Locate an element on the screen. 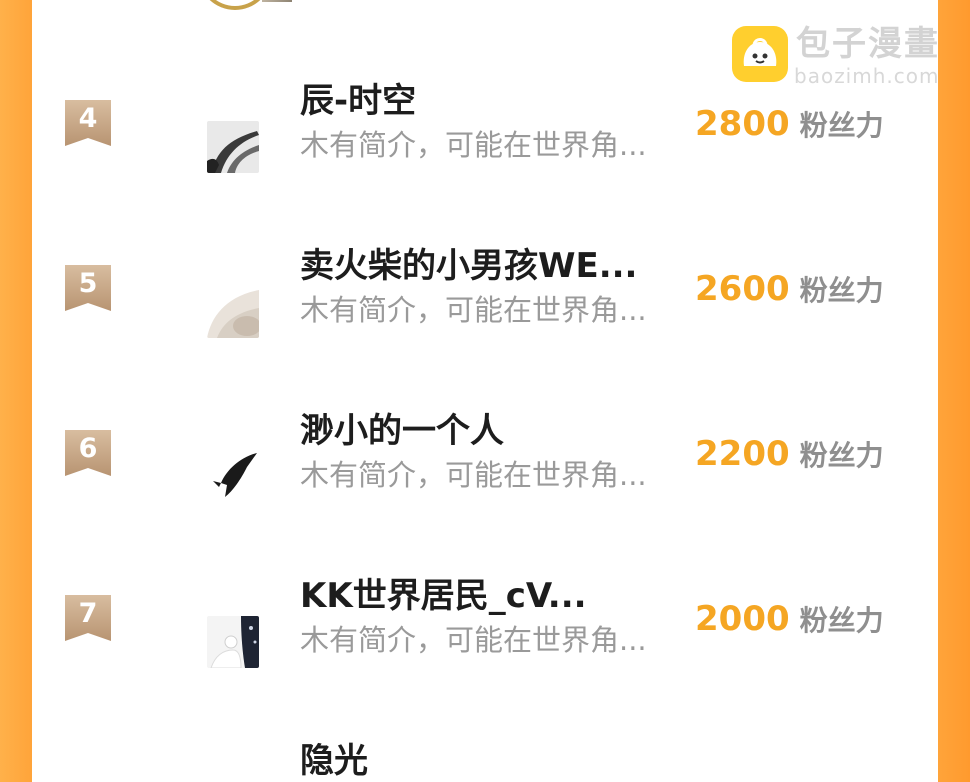  night-figure-avatar-icon is located at coordinates (233, 642).